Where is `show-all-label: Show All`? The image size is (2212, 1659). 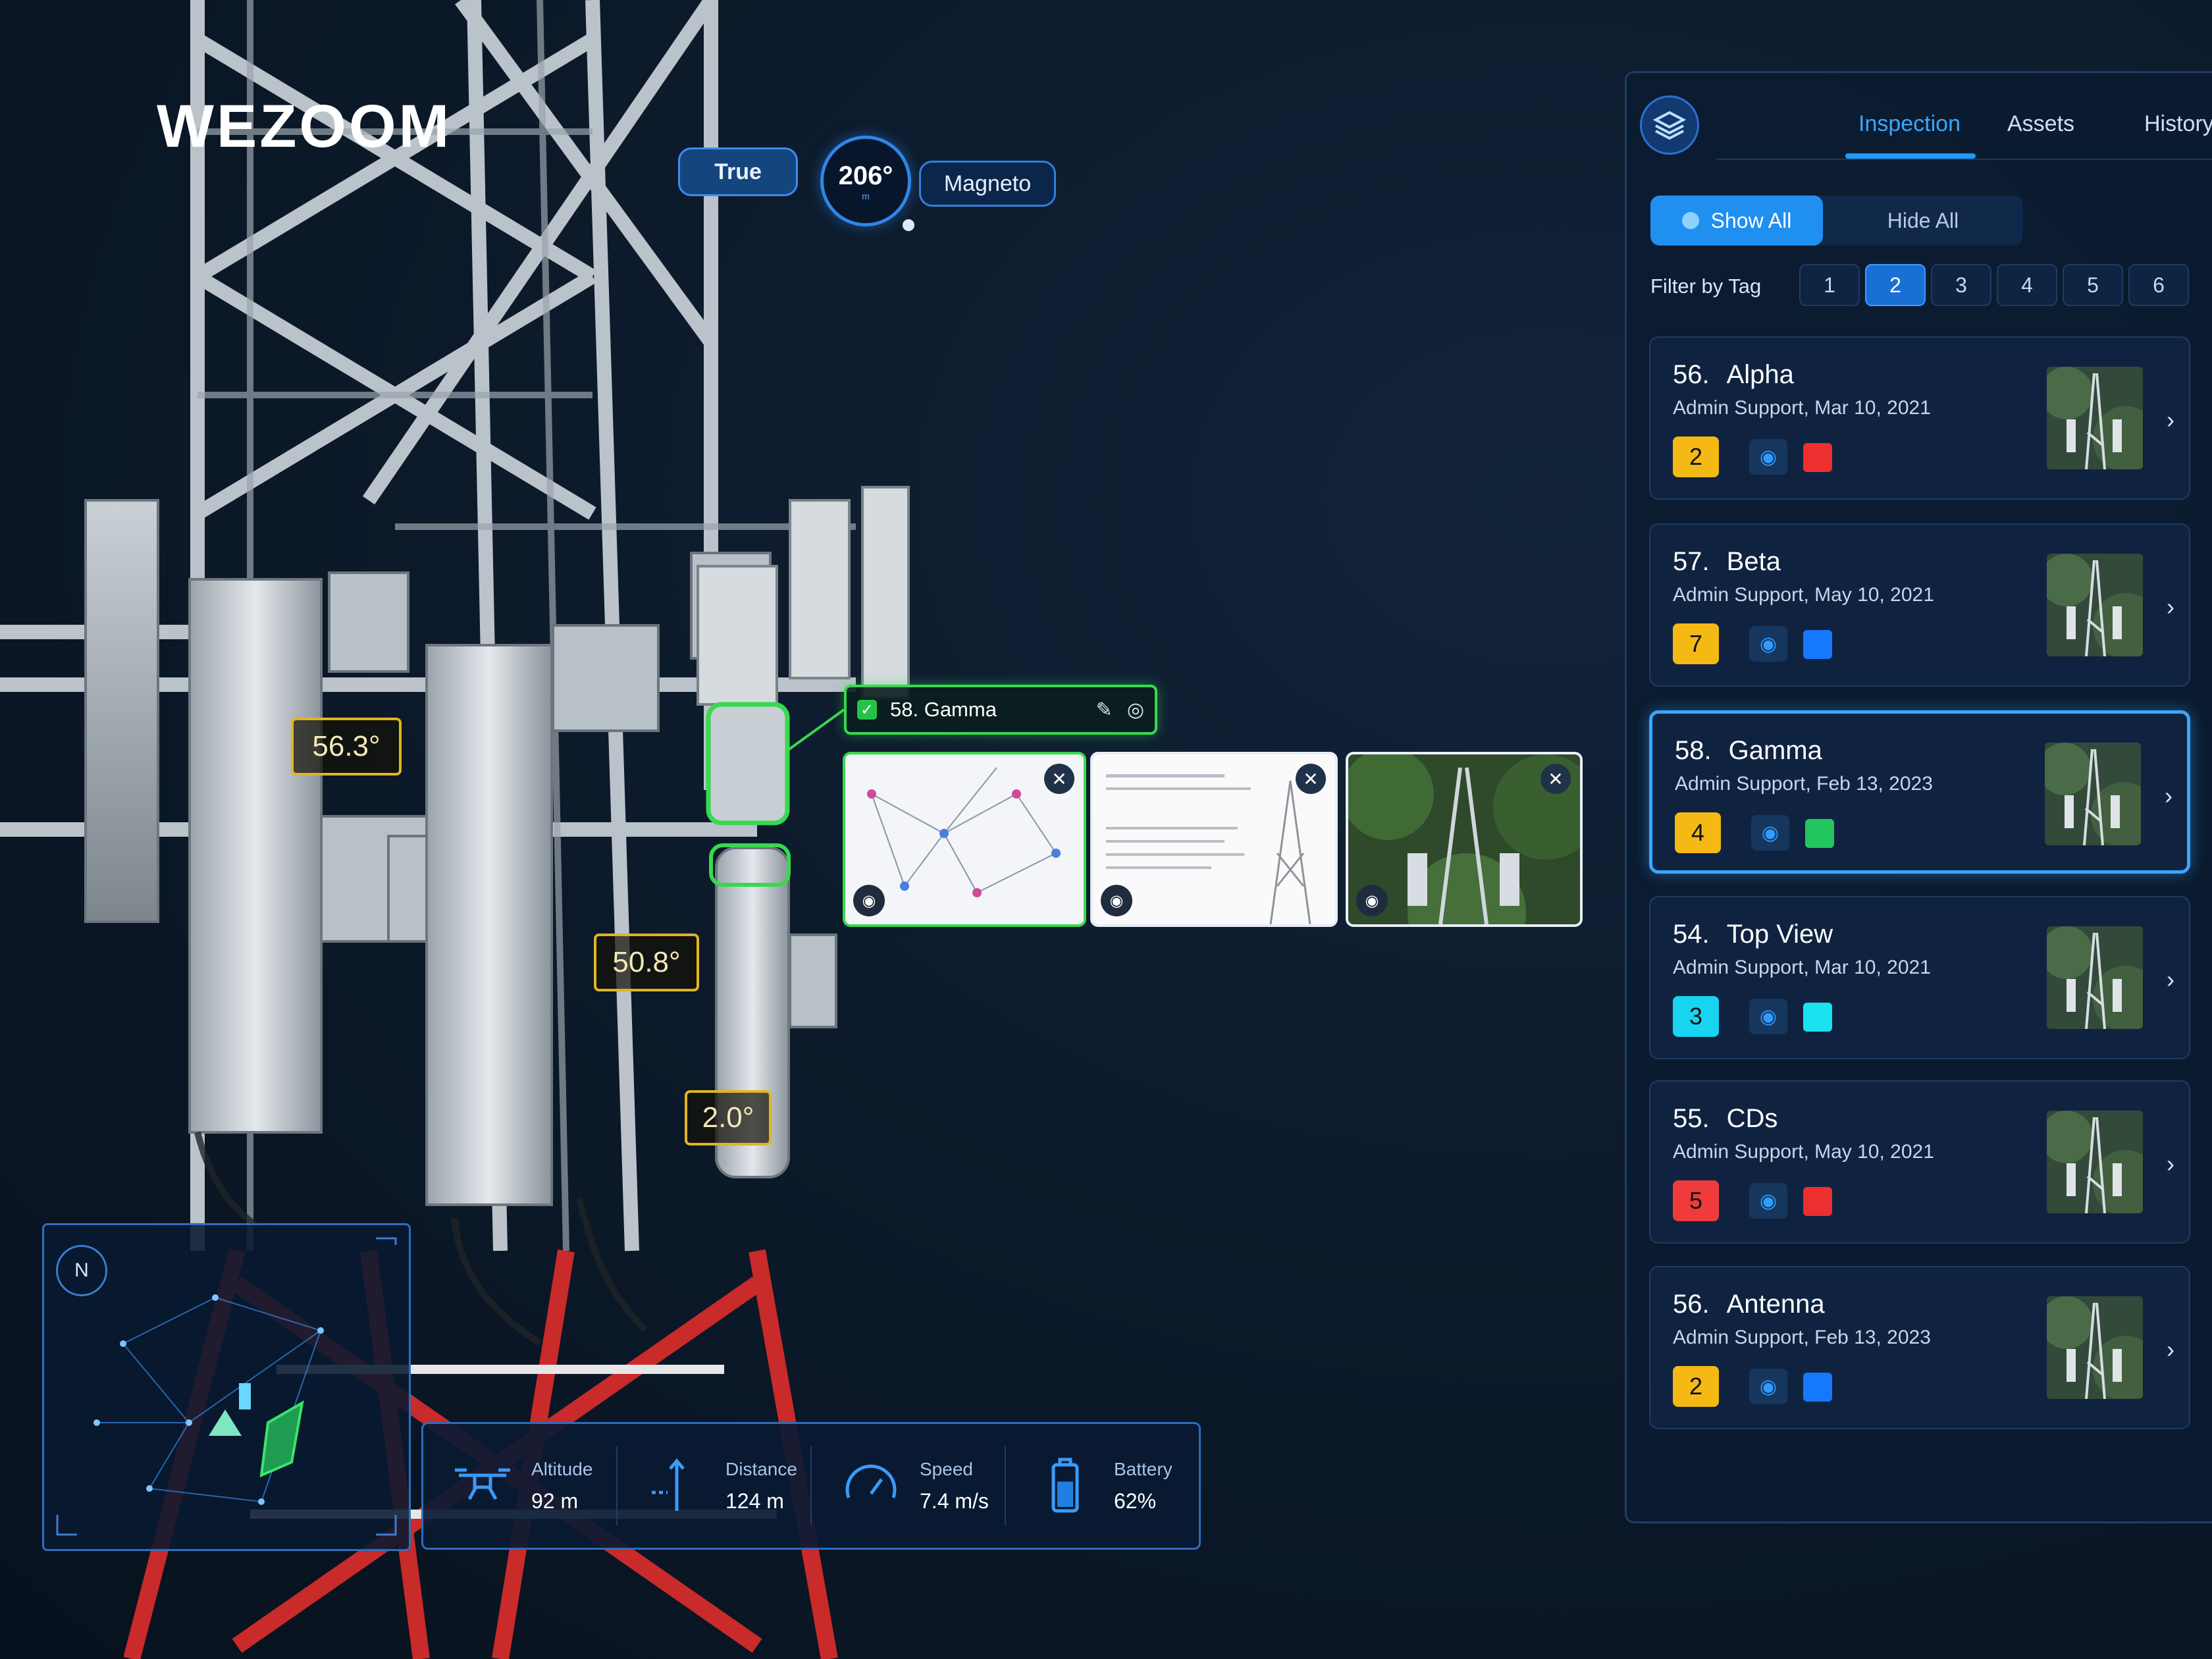
show-all-label: Show All is located at coordinates (1751, 220).